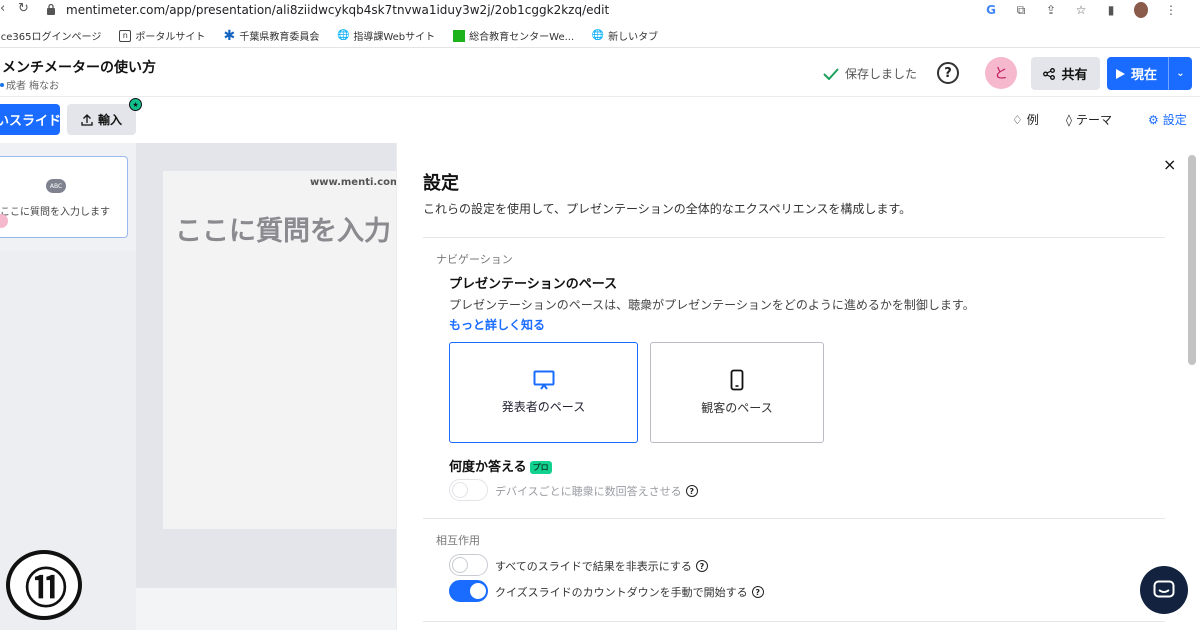 This screenshot has width=1200, height=630. I want to click on save-status: 保存しました, so click(870, 73).